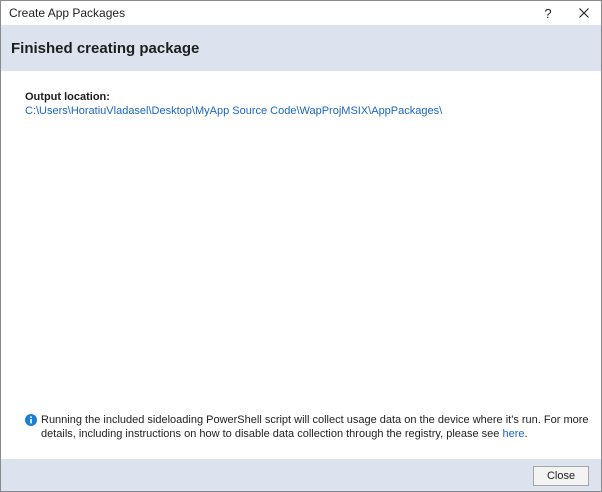  I want to click on help-label: ?, so click(548, 13).